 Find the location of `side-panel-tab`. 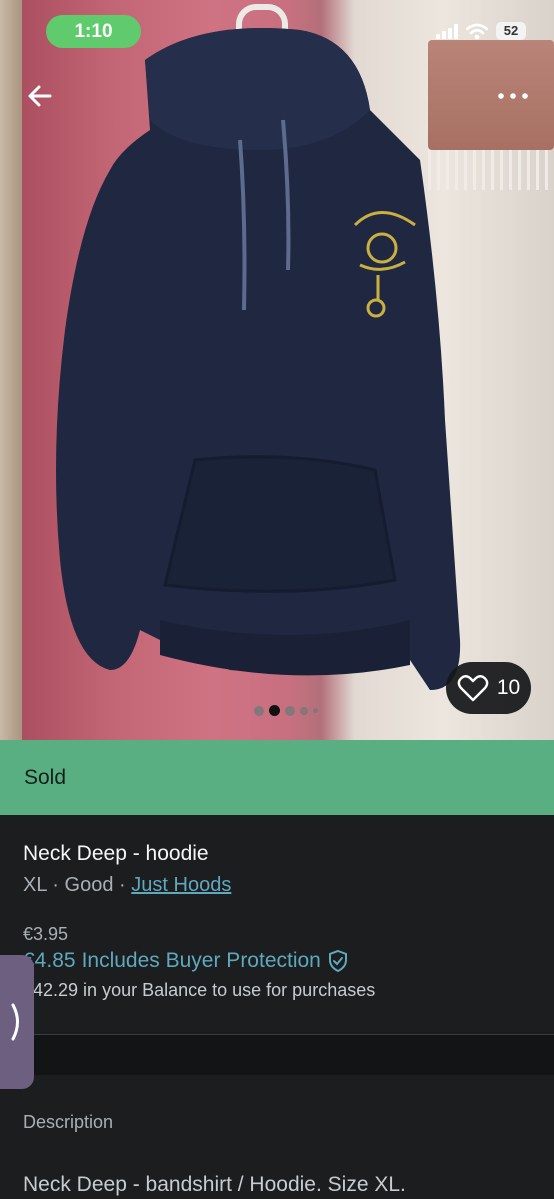

side-panel-tab is located at coordinates (17, 1022).